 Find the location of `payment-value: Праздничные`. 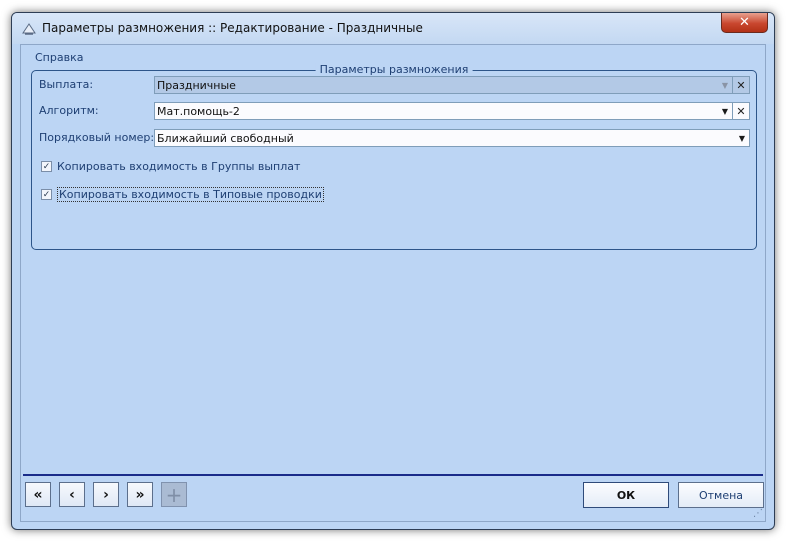

payment-value: Праздничные is located at coordinates (196, 85).